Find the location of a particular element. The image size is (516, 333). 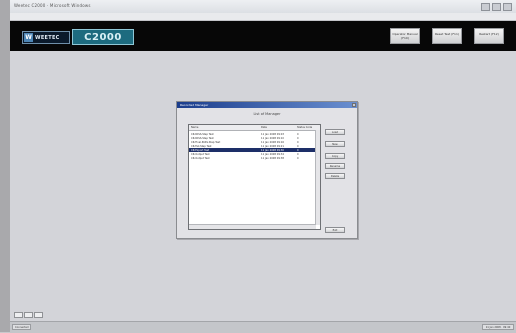

dialog-titlebar: Recorded Manager is located at coordinates (267, 105).